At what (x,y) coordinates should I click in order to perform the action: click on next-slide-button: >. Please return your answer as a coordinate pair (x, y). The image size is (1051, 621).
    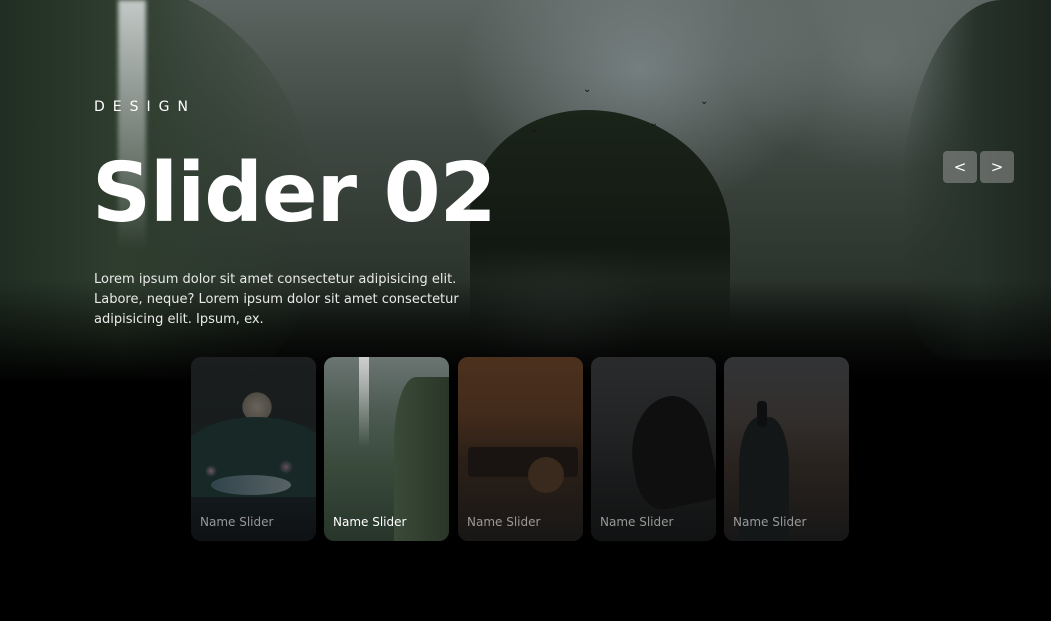
    Looking at the image, I should click on (997, 167).